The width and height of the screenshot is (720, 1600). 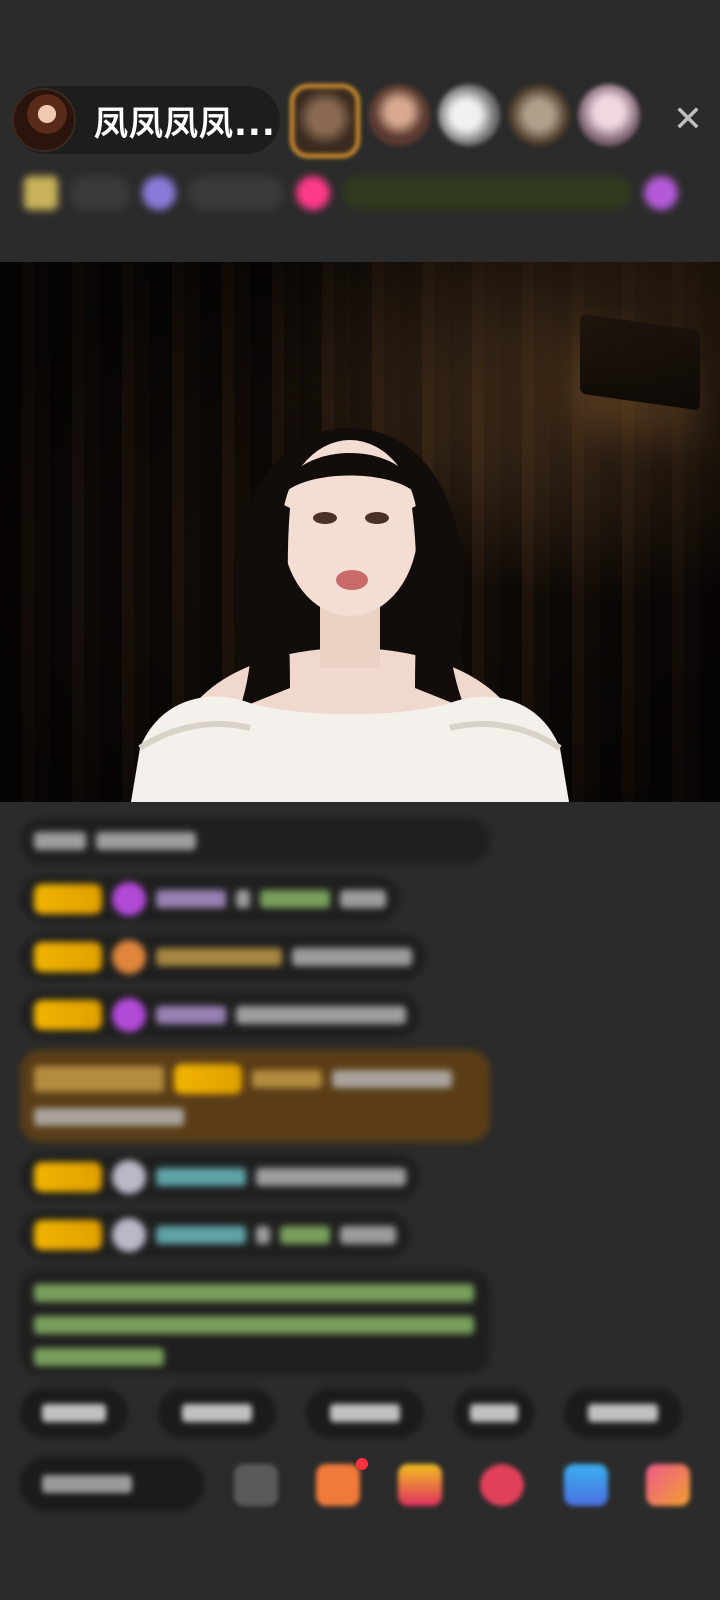 I want to click on notification-dot, so click(x=362, y=1464).